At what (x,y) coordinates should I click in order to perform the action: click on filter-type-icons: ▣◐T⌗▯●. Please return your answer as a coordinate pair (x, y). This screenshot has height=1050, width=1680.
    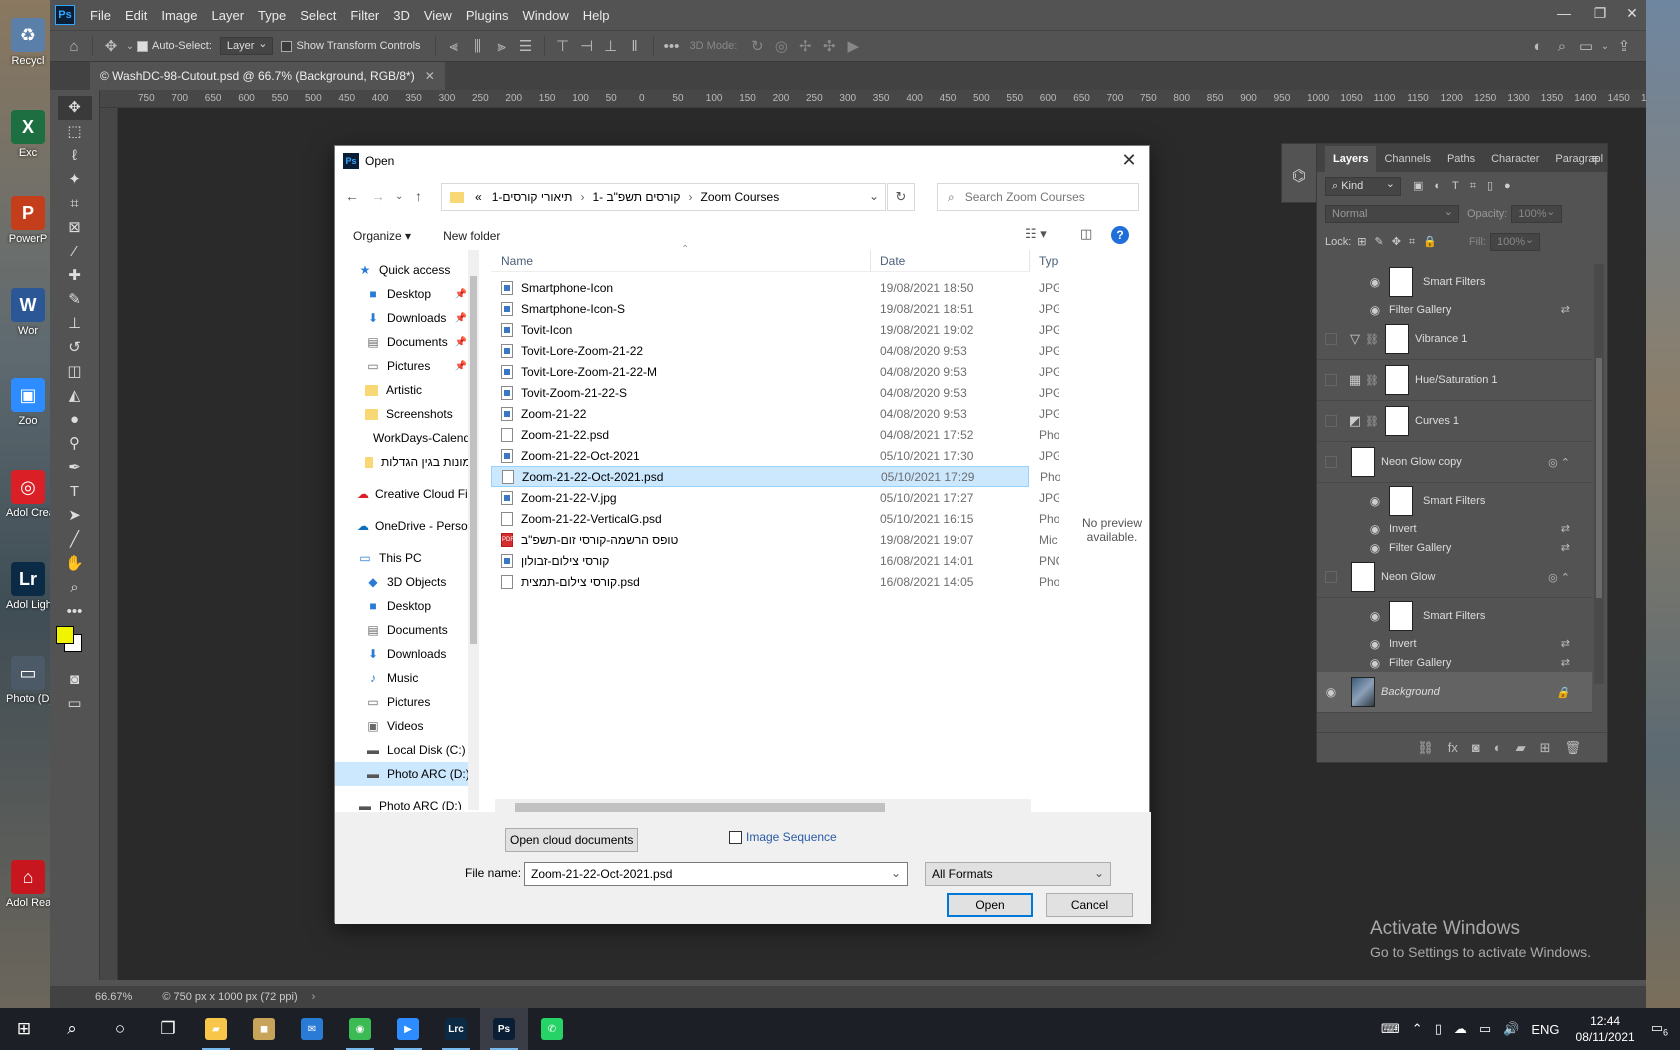
    Looking at the image, I should click on (1467, 186).